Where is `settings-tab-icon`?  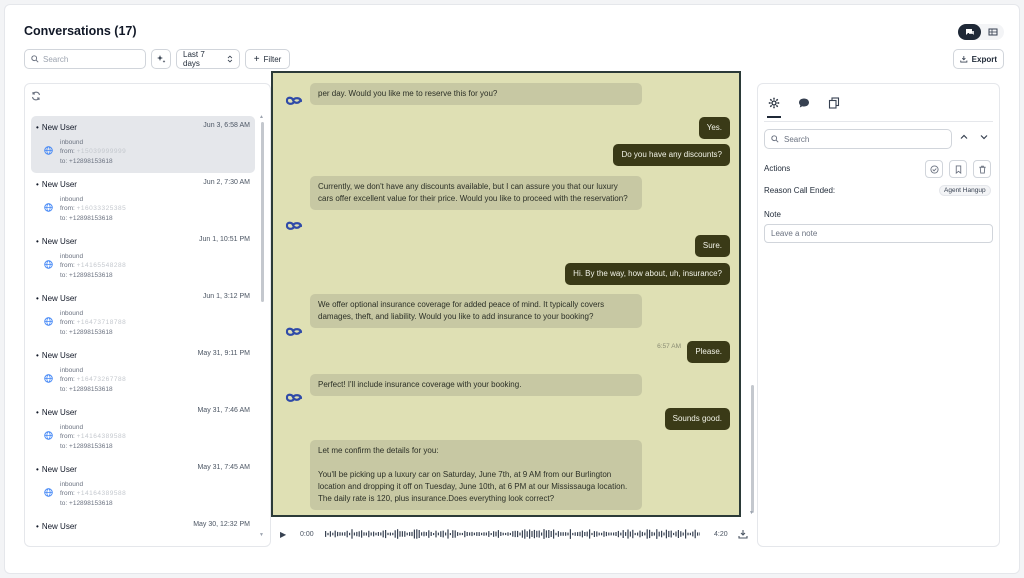
settings-tab-icon is located at coordinates (774, 107).